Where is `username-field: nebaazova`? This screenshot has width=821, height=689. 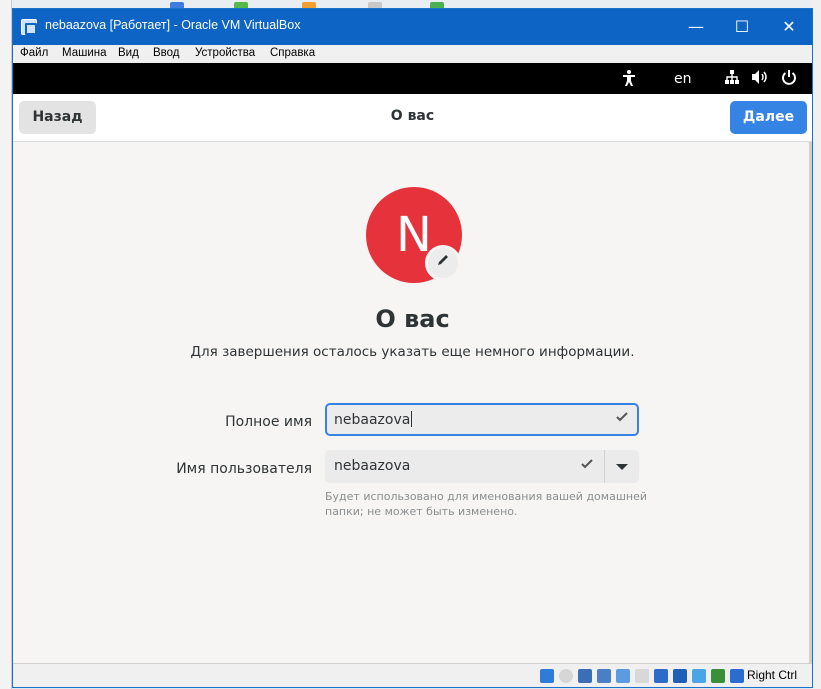
username-field: nebaazova is located at coordinates (464, 466).